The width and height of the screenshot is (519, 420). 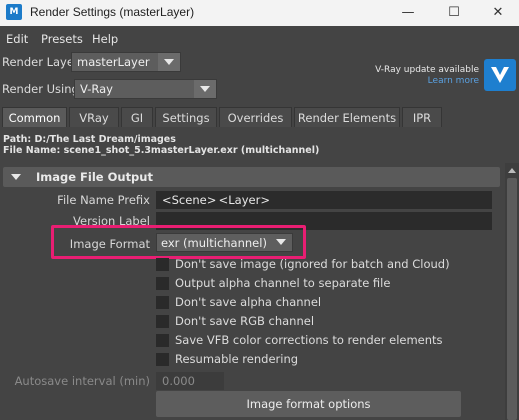 I want to click on output-alpha-separate-checkbox, so click(x=162, y=283).